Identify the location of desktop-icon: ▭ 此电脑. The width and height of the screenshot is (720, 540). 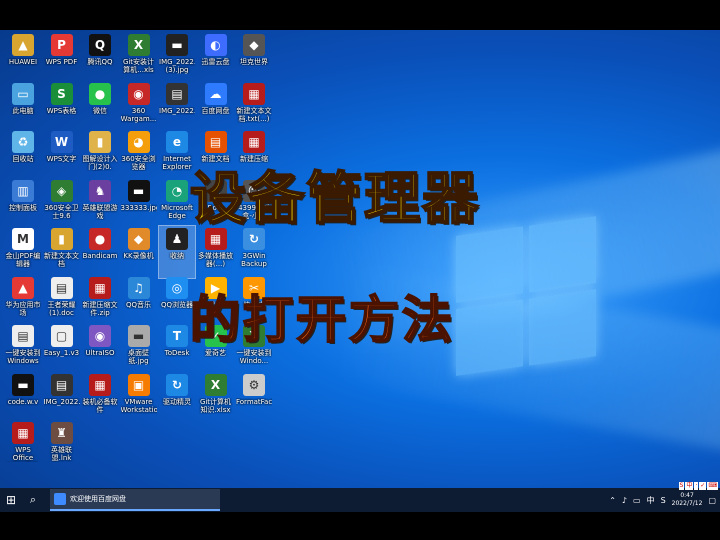
(23, 107).